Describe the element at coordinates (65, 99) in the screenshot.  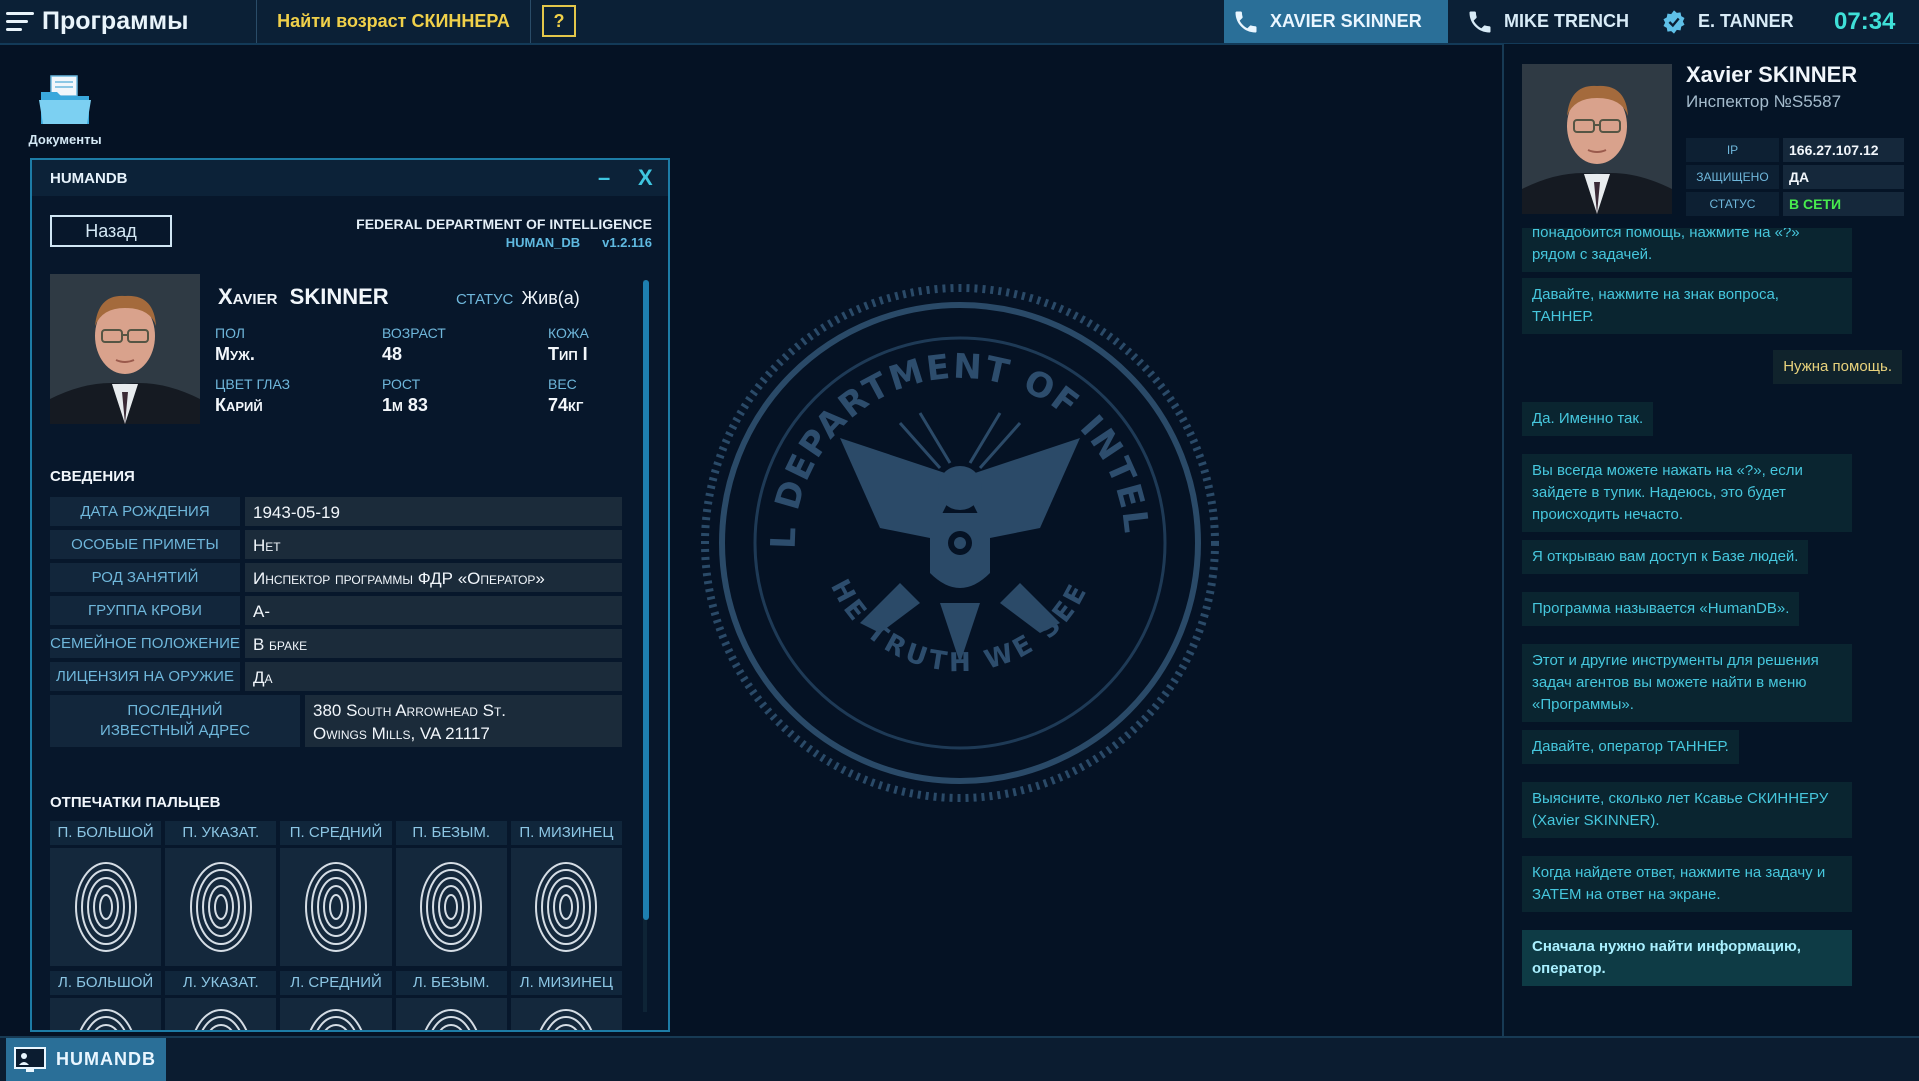
I see `folder-icon` at that location.